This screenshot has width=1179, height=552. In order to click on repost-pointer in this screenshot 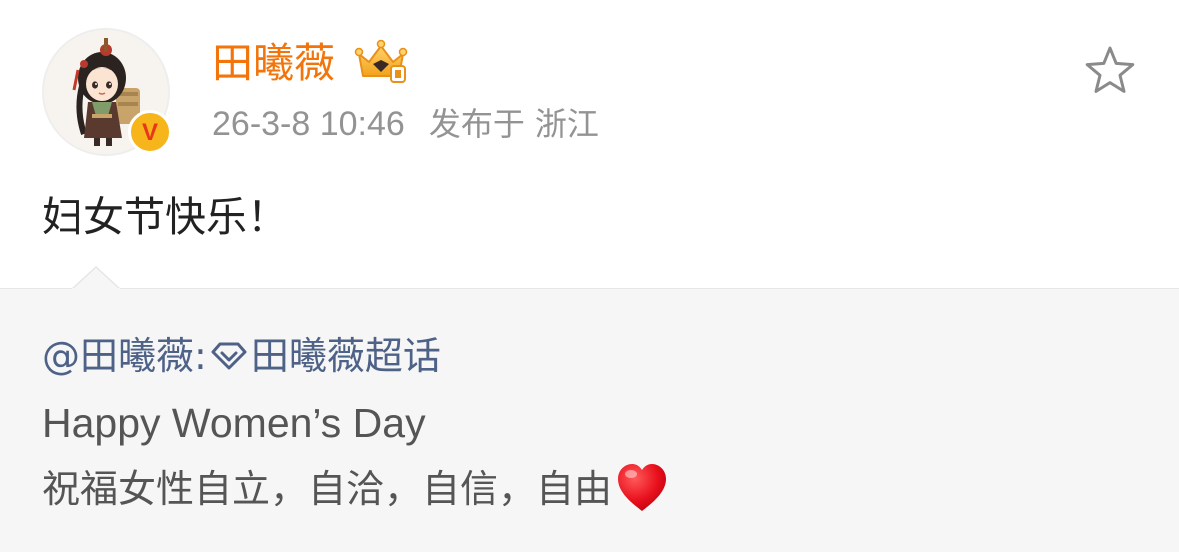, I will do `click(96, 278)`.